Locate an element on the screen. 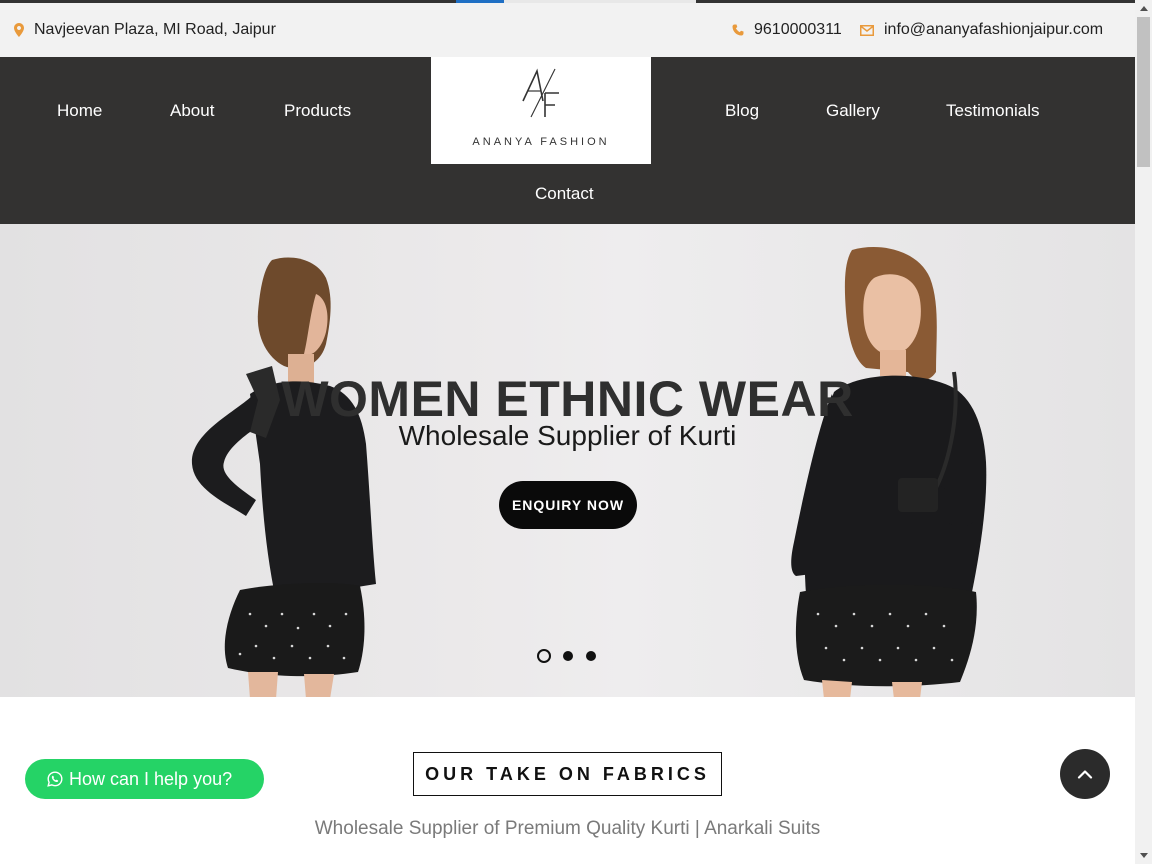 Image resolution: width=1152 pixels, height=864 pixels. envelope-icon is located at coordinates (867, 30).